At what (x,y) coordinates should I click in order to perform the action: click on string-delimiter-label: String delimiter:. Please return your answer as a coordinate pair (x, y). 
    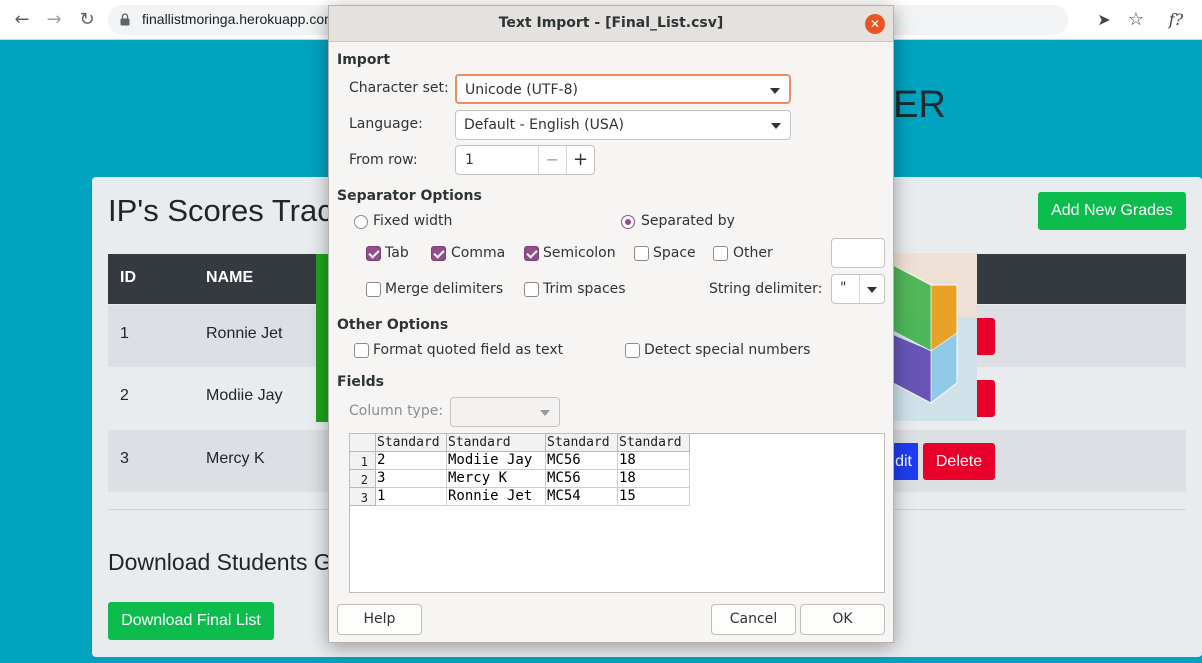
    Looking at the image, I should click on (766, 289).